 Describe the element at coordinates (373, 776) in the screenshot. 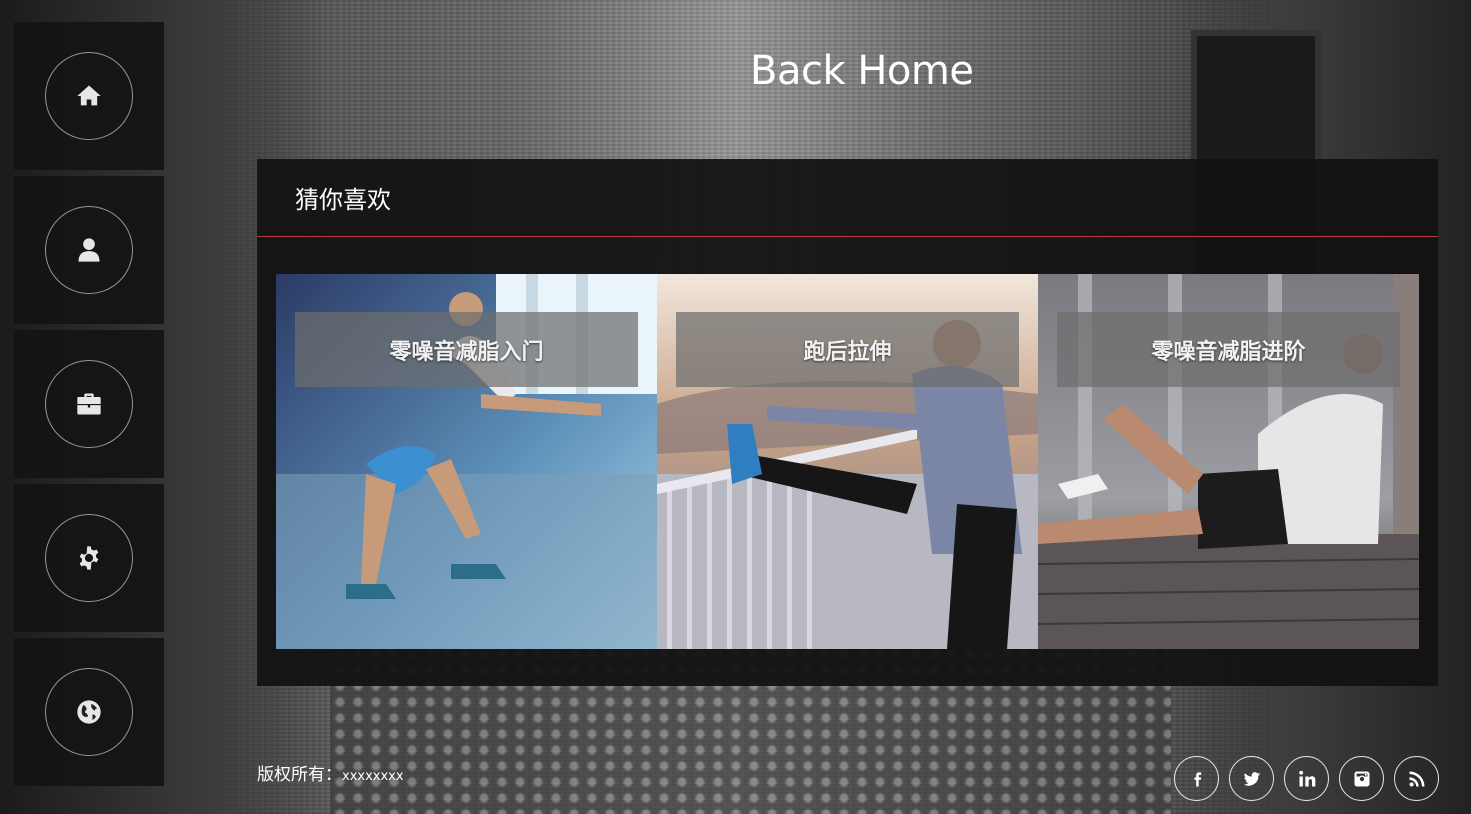

I see `copyright-owner: xxxxxxxx` at that location.